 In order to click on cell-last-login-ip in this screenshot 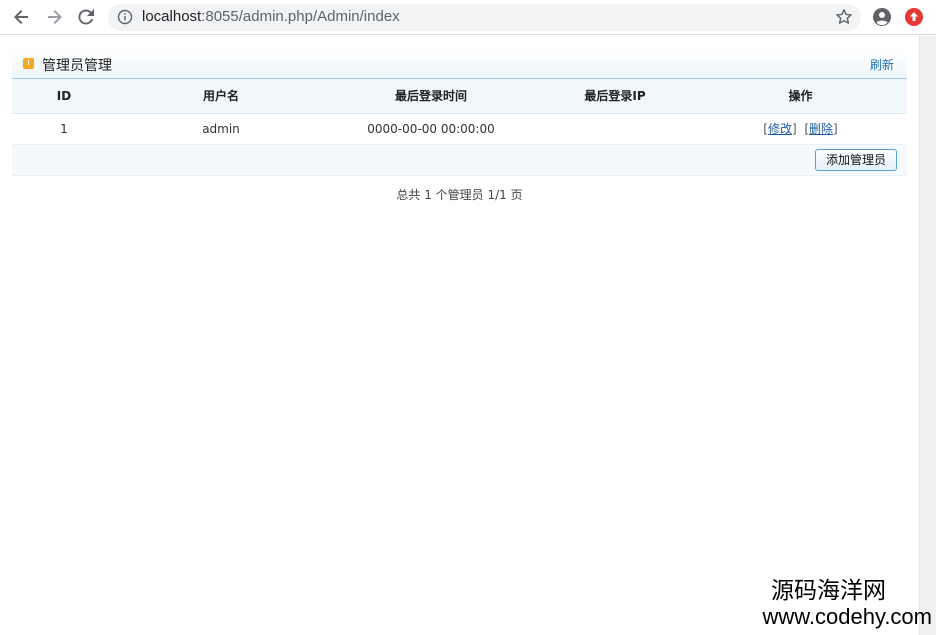, I will do `click(615, 129)`.